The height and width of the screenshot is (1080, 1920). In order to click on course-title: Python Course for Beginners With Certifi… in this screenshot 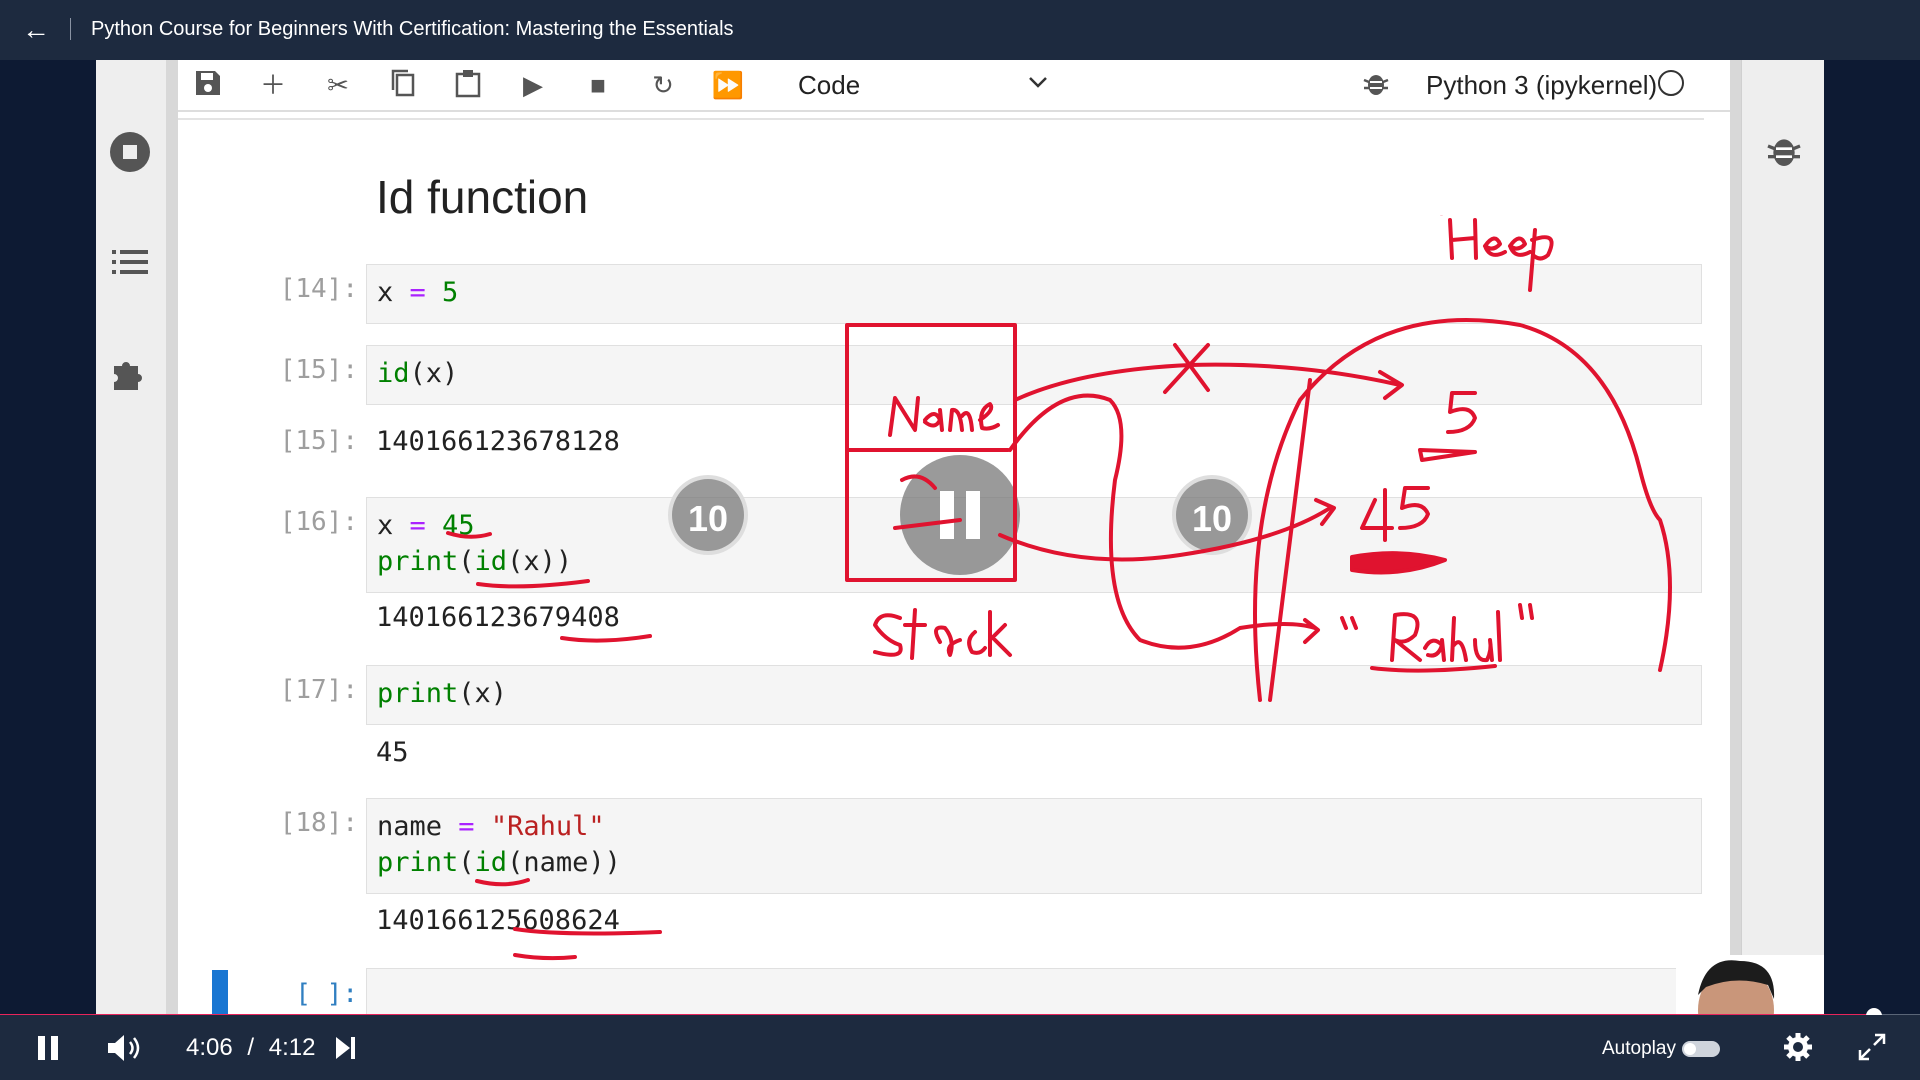, I will do `click(412, 29)`.